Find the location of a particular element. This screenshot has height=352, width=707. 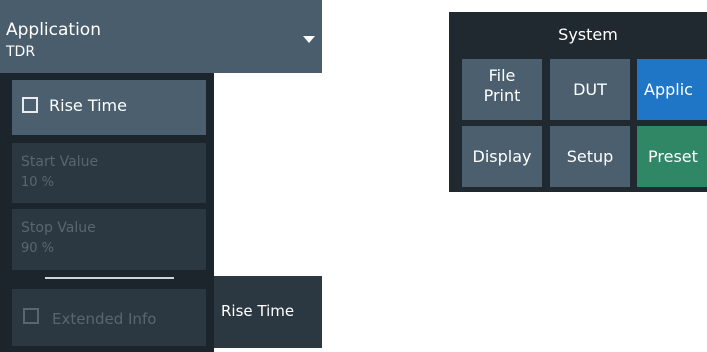

start-value-label: Start Value is located at coordinates (60, 162).